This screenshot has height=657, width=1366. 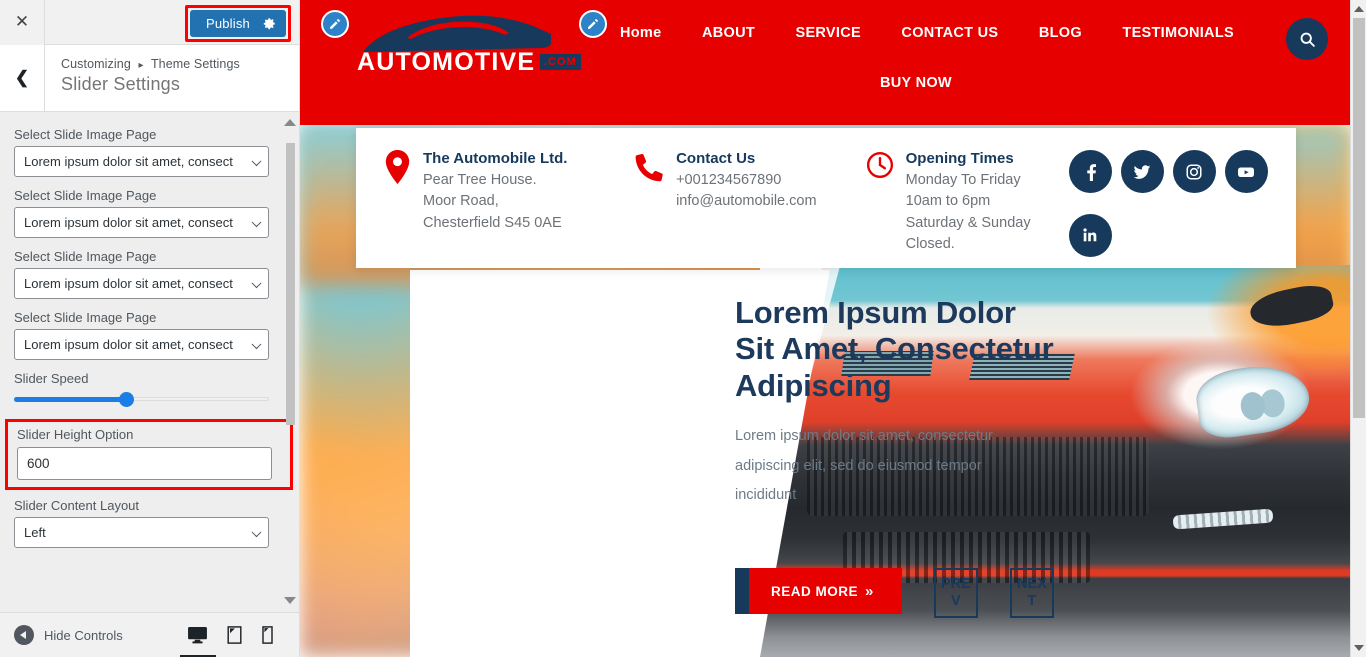 I want to click on select-value: Left, so click(x=35, y=532).